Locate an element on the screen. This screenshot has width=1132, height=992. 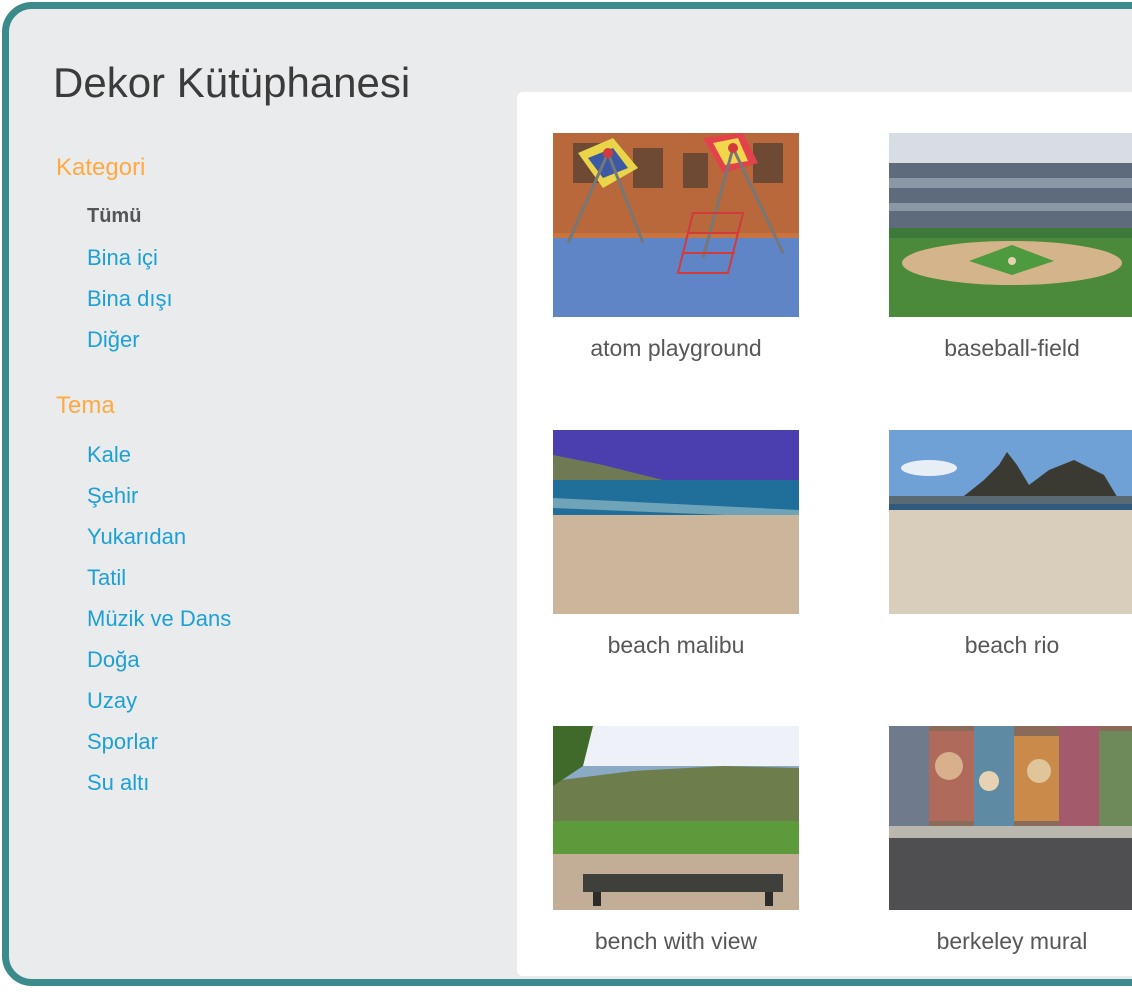
theme-item-music-dance: Müzik ve Dans is located at coordinates (159, 618).